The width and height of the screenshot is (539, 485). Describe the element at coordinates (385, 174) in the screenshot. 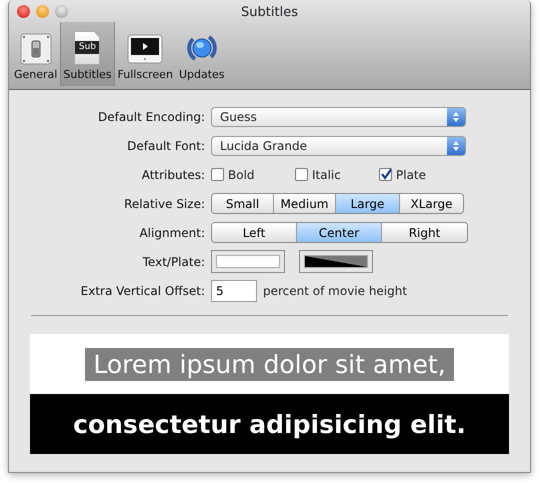

I see `checkmark-icon` at that location.